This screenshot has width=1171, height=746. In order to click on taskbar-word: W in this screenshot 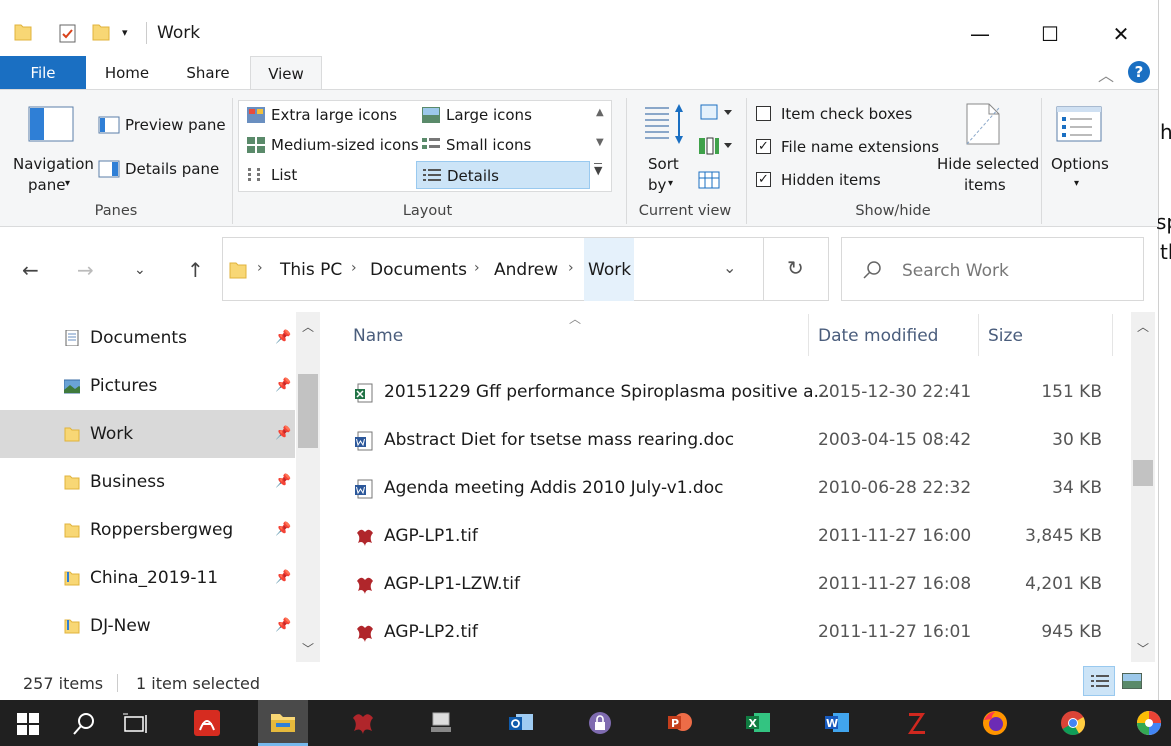, I will do `click(837, 723)`.